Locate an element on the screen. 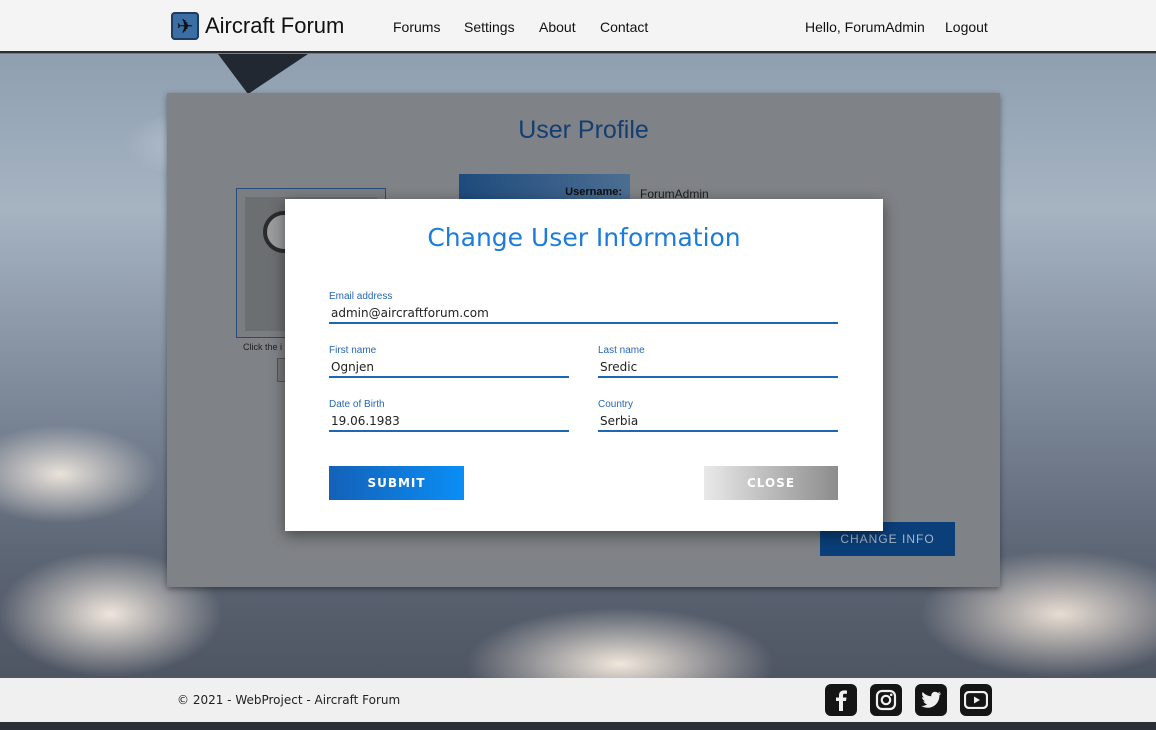 The image size is (1156, 730). nav-contact: Contact is located at coordinates (624, 27).